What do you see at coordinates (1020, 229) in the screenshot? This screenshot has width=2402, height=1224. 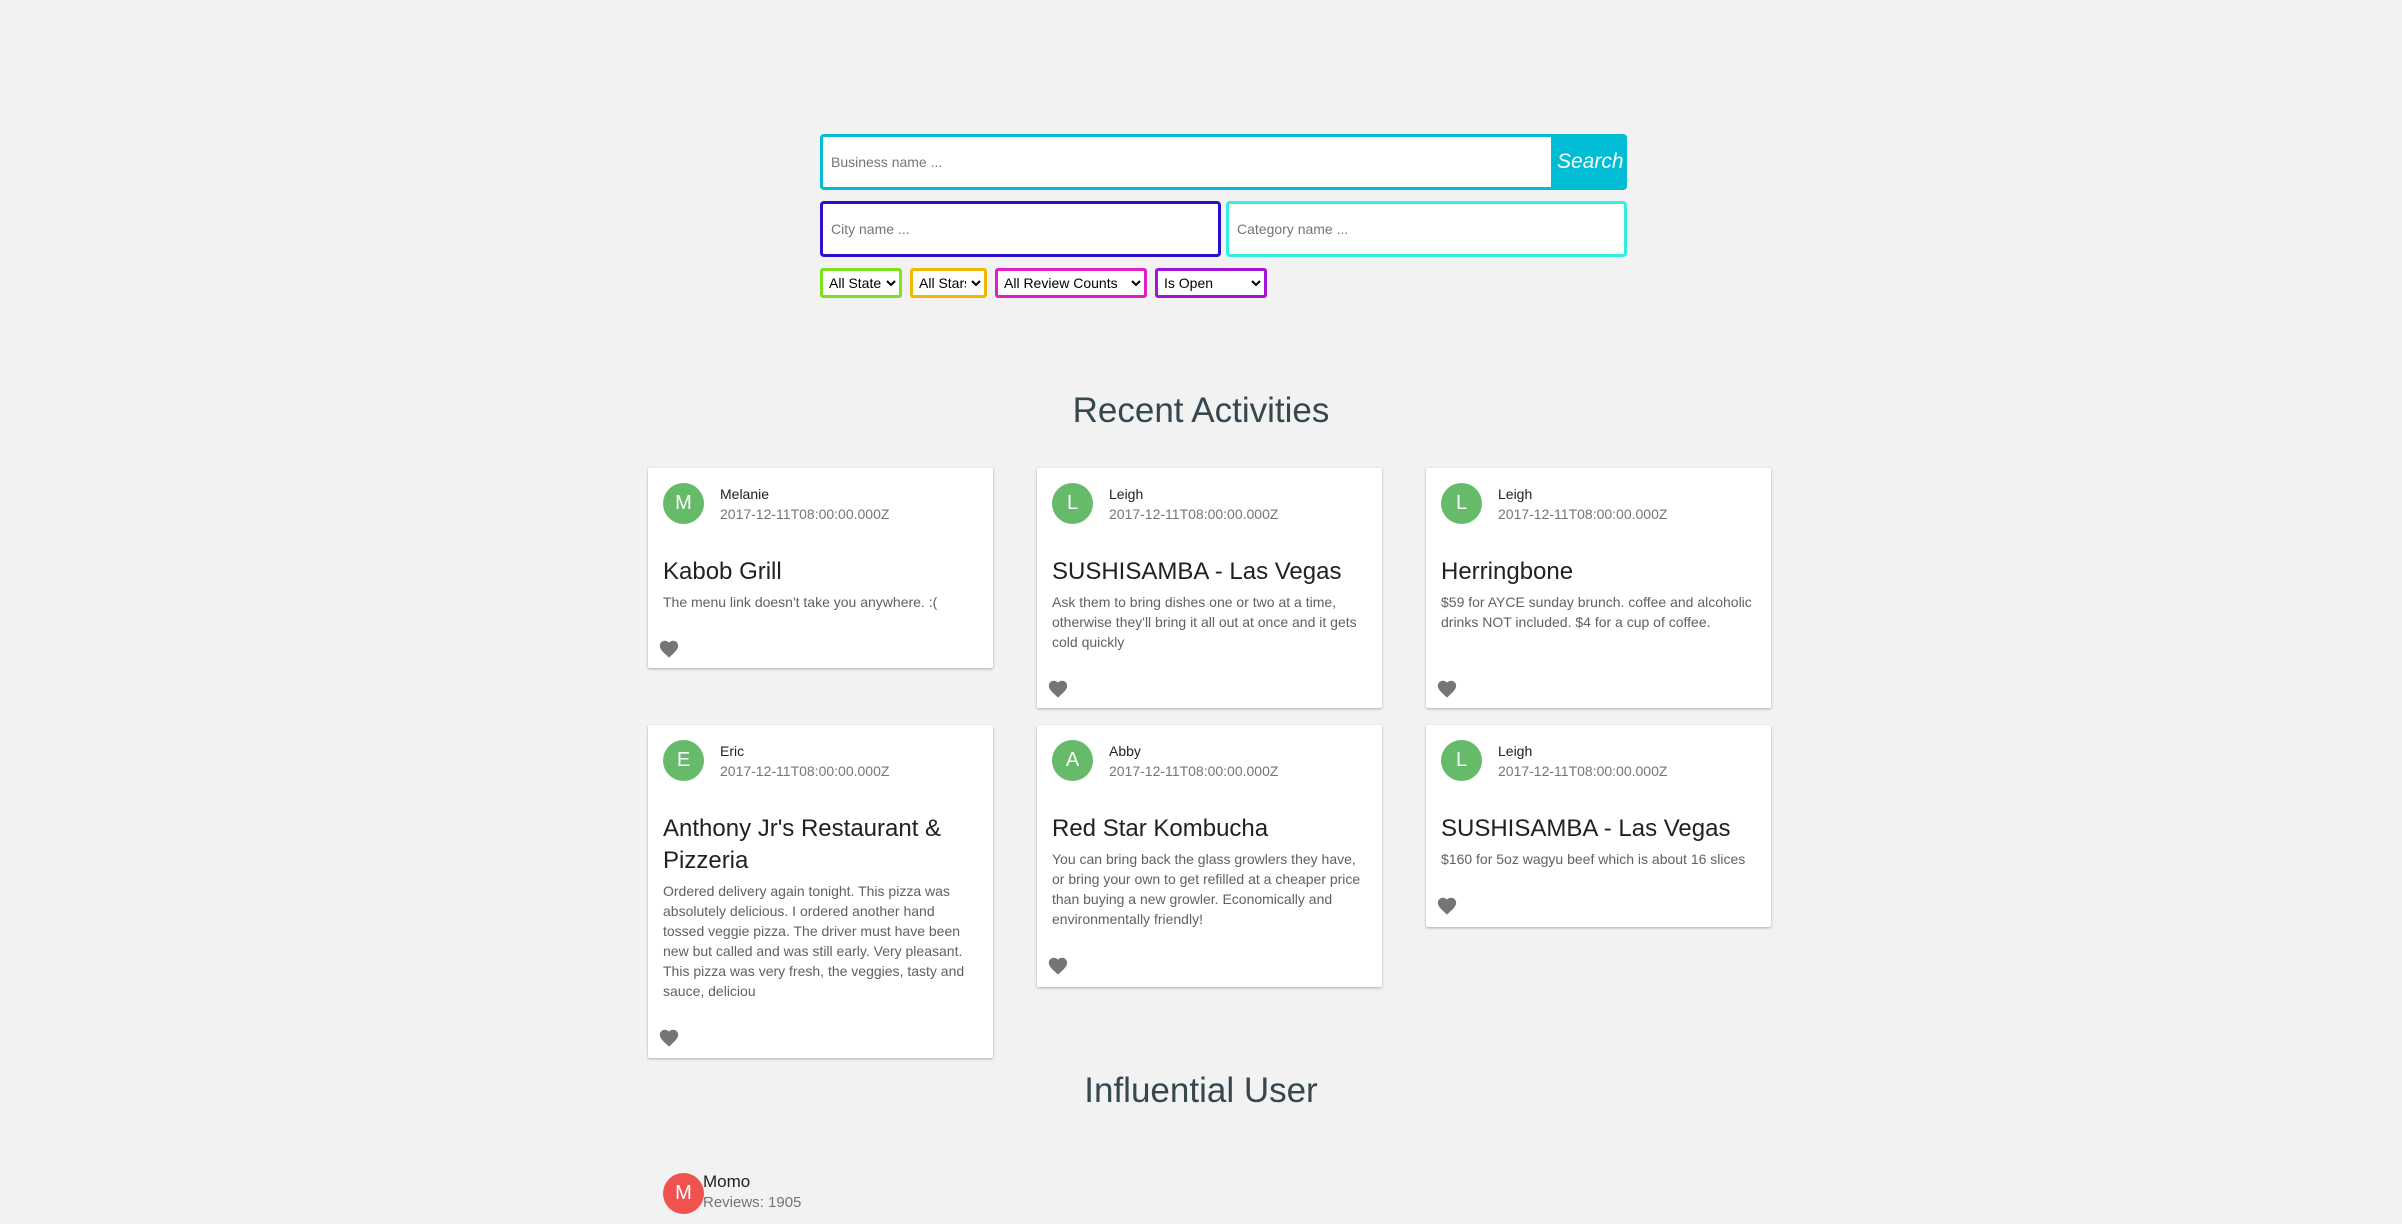 I see `city-name-input` at bounding box center [1020, 229].